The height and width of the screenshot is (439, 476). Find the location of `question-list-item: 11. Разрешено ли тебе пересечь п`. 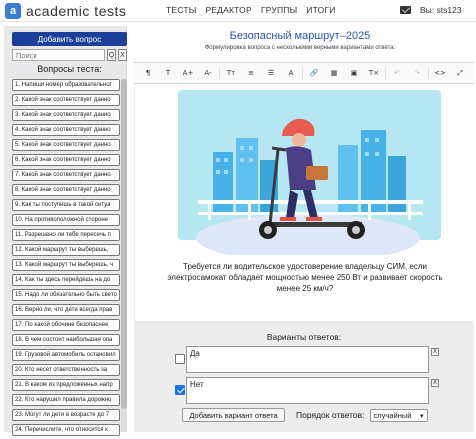

question-list-item: 11. Разрешено ли тебе пересечь п is located at coordinates (66, 235).